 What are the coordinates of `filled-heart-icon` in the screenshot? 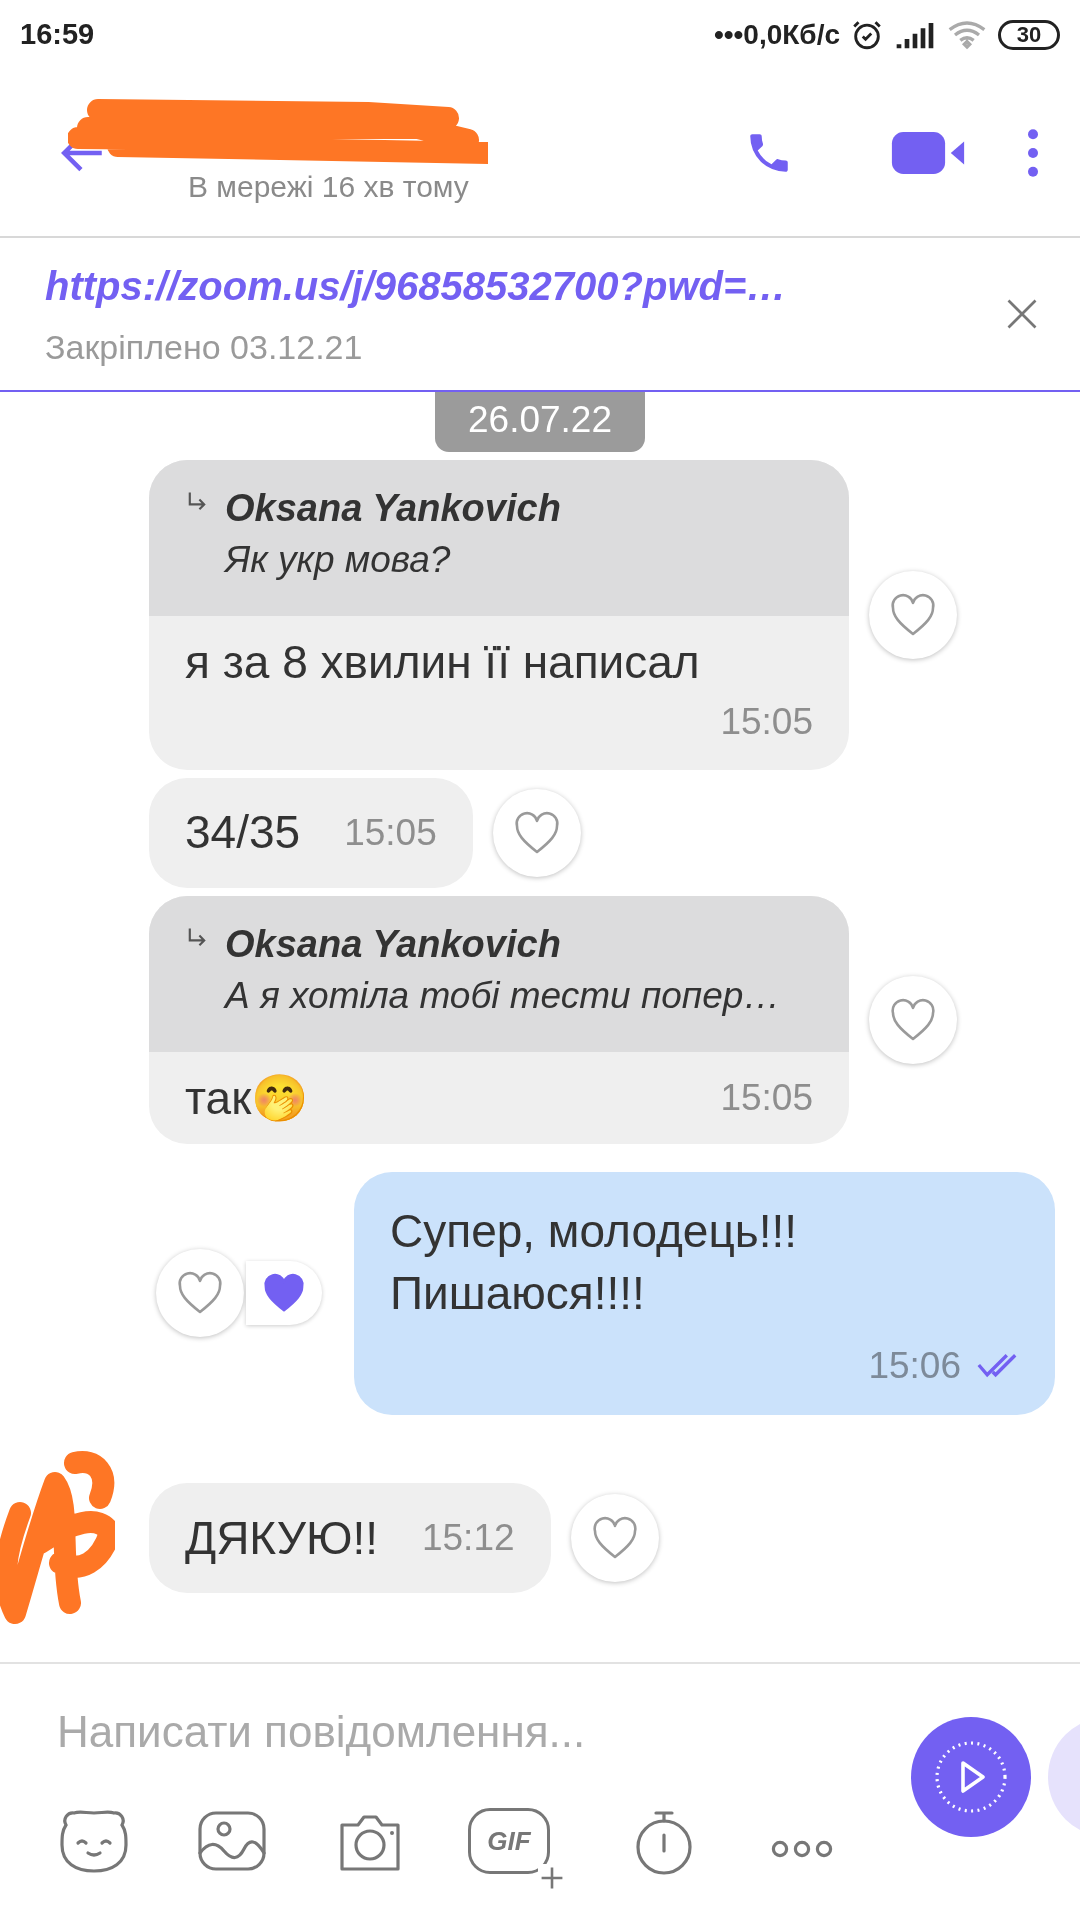 It's located at (284, 1293).